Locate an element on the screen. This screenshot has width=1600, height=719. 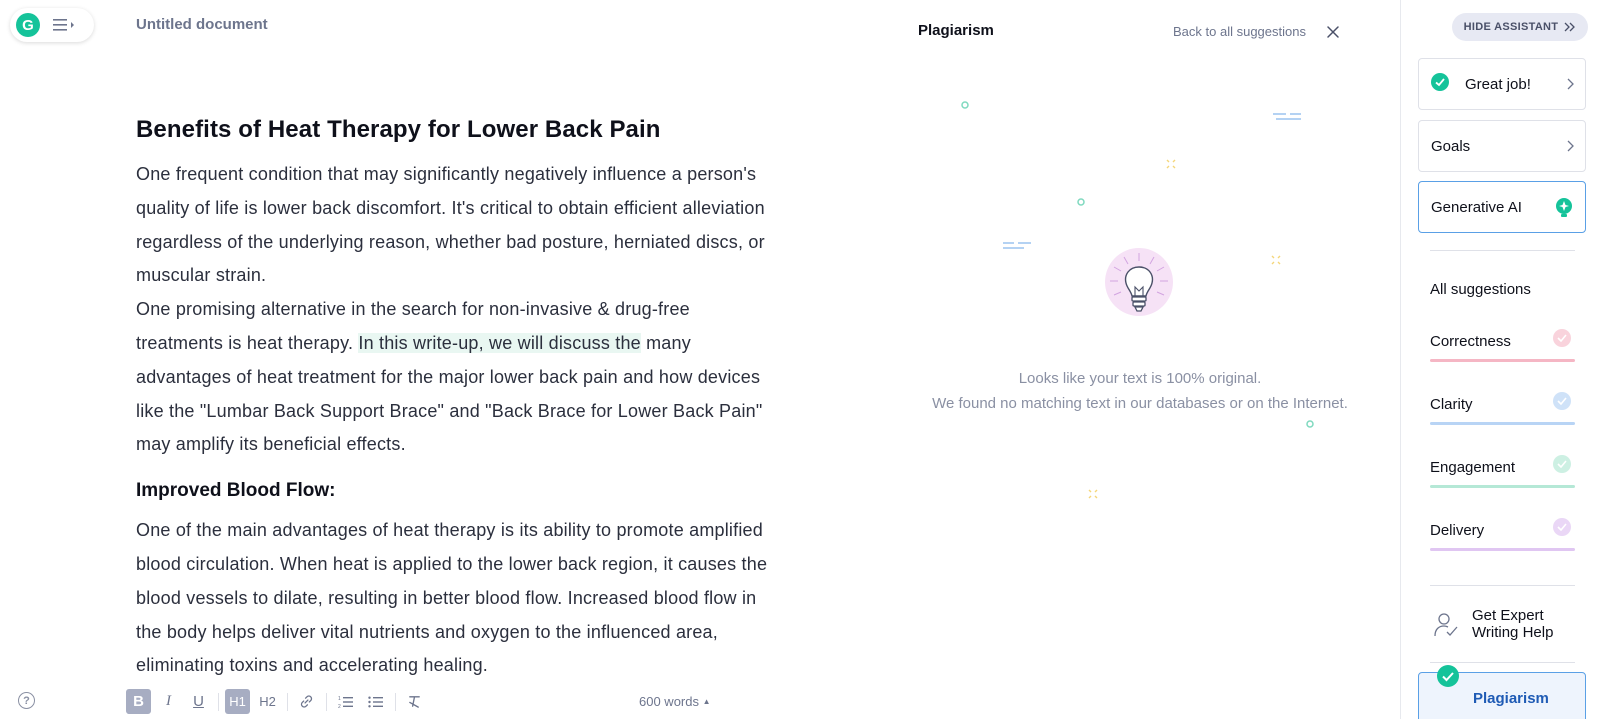
generative-ai-card: Generative AI is located at coordinates (1502, 207).